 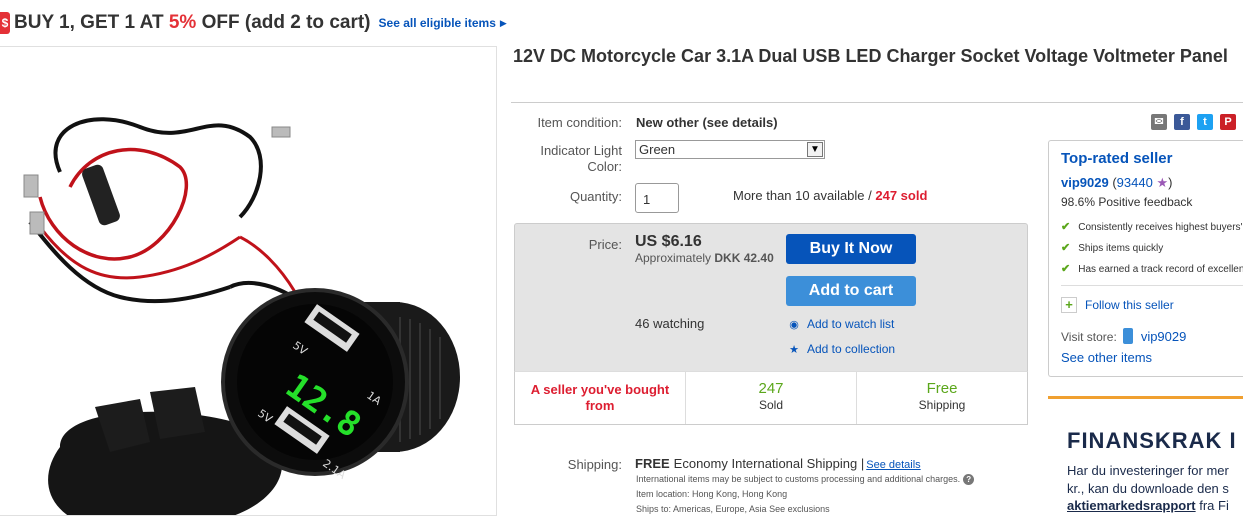 What do you see at coordinates (851, 249) in the screenshot?
I see `buy-it-now-button: Buy It Now` at bounding box center [851, 249].